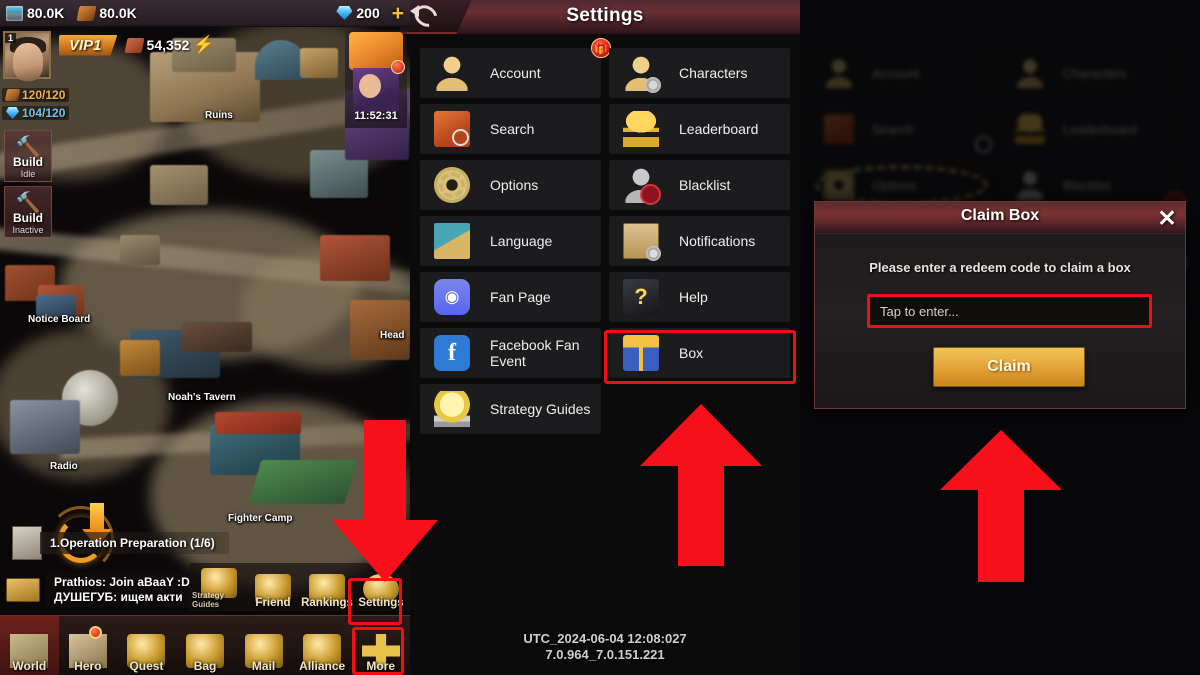 The width and height of the screenshot is (1200, 675). I want to click on nav-label: Settings, so click(381, 603).